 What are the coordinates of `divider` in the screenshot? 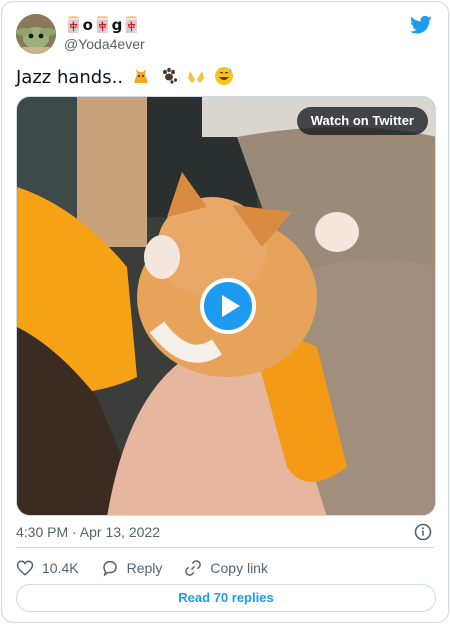 It's located at (225, 547).